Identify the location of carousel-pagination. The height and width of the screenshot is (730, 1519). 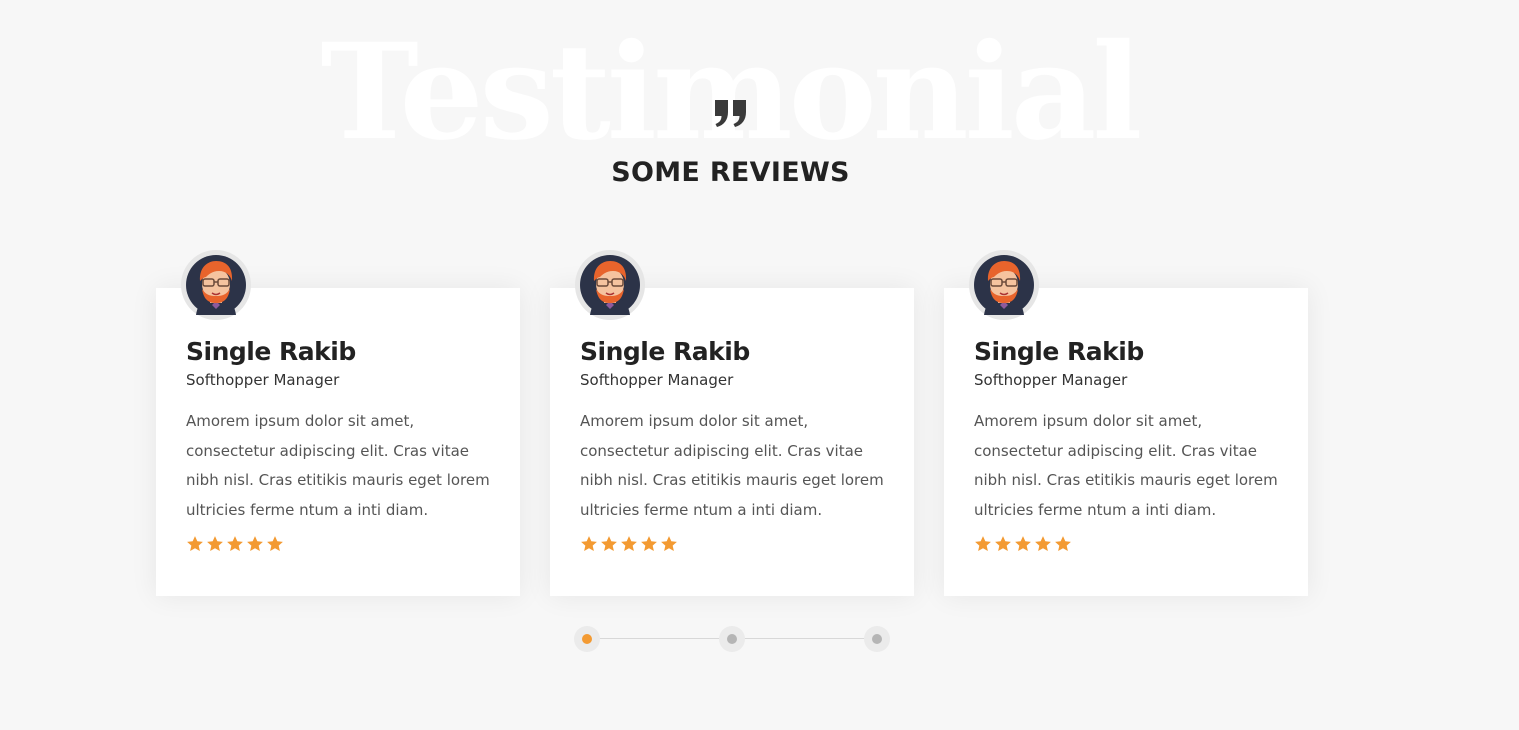
(732, 639).